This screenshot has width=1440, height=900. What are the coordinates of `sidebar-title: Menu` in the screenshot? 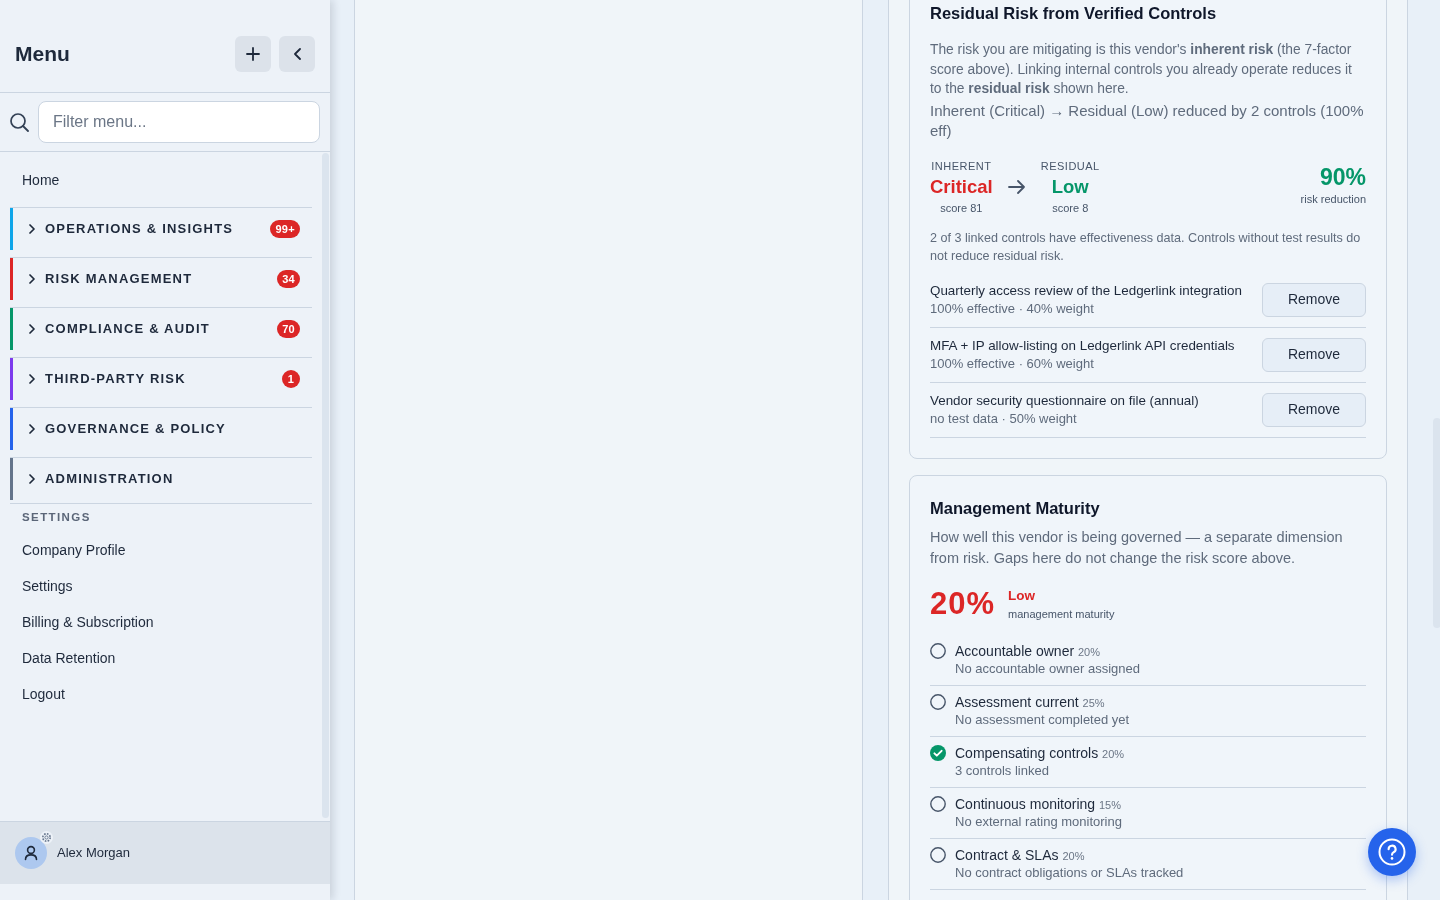 It's located at (42, 54).